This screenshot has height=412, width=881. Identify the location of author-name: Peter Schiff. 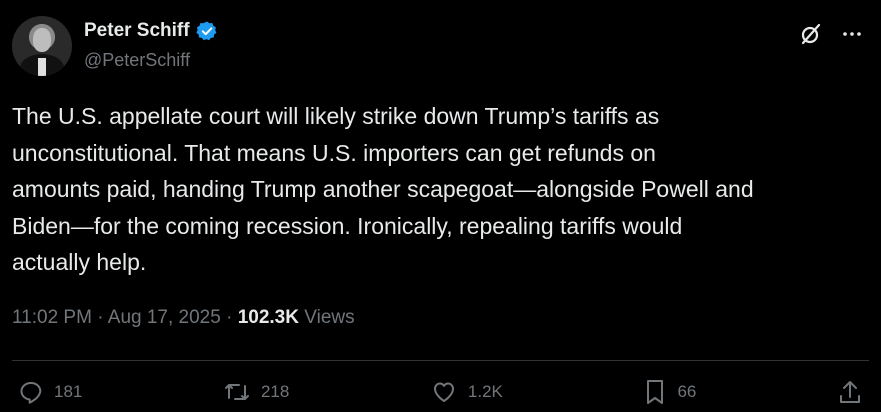
(137, 31).